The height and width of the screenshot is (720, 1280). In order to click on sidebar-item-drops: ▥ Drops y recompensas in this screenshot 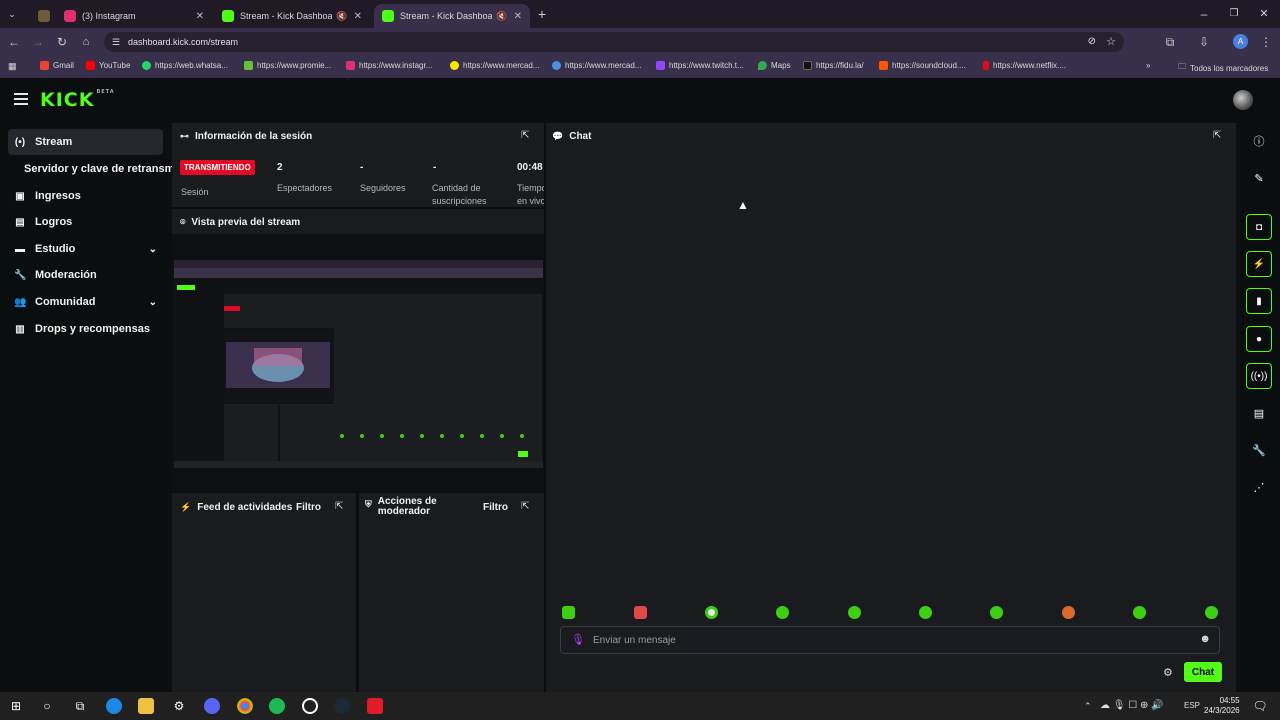, I will do `click(85, 329)`.